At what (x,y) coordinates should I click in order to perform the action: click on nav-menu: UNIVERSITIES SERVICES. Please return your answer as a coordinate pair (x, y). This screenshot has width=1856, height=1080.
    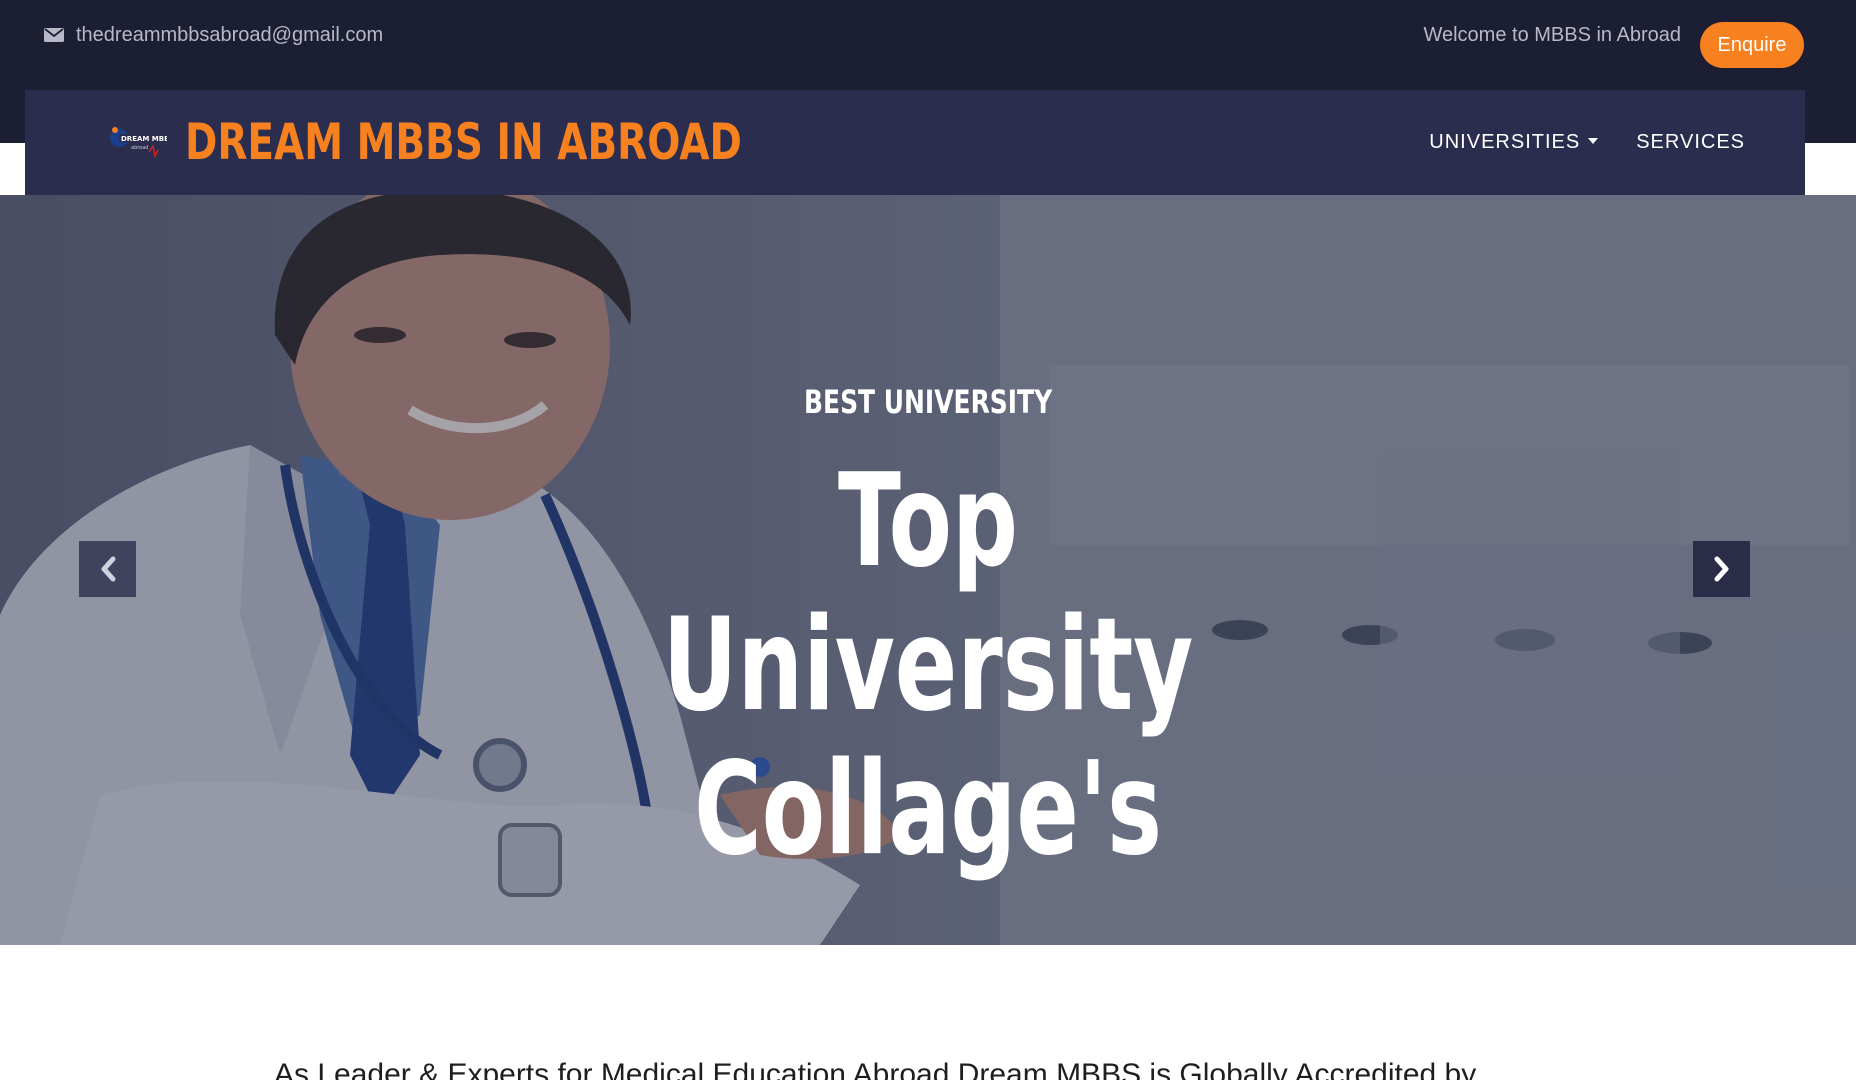
    Looking at the image, I should click on (1587, 142).